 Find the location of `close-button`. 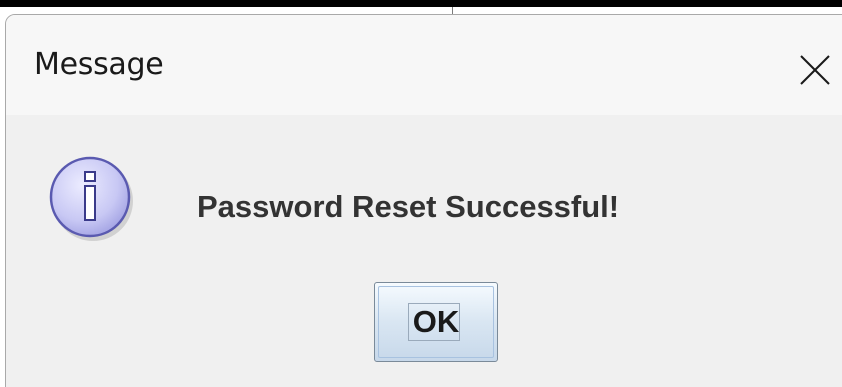

close-button is located at coordinates (815, 70).